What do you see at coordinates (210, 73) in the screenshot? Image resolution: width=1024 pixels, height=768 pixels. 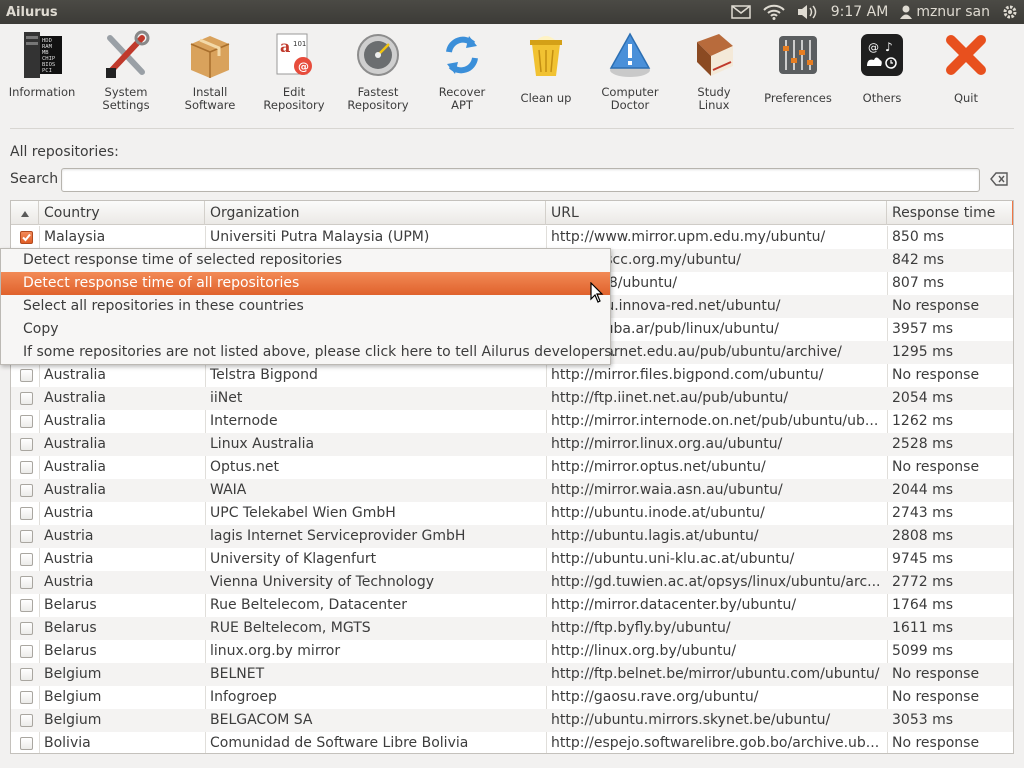 I see `install-software-button: Install Software` at bounding box center [210, 73].